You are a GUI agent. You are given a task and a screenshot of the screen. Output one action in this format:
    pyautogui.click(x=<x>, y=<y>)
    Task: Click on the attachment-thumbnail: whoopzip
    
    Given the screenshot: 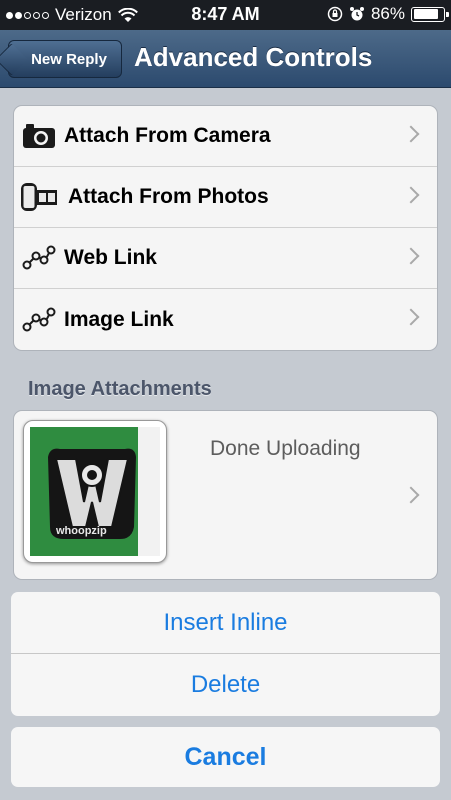 What is the action you would take?
    pyautogui.click(x=95, y=491)
    